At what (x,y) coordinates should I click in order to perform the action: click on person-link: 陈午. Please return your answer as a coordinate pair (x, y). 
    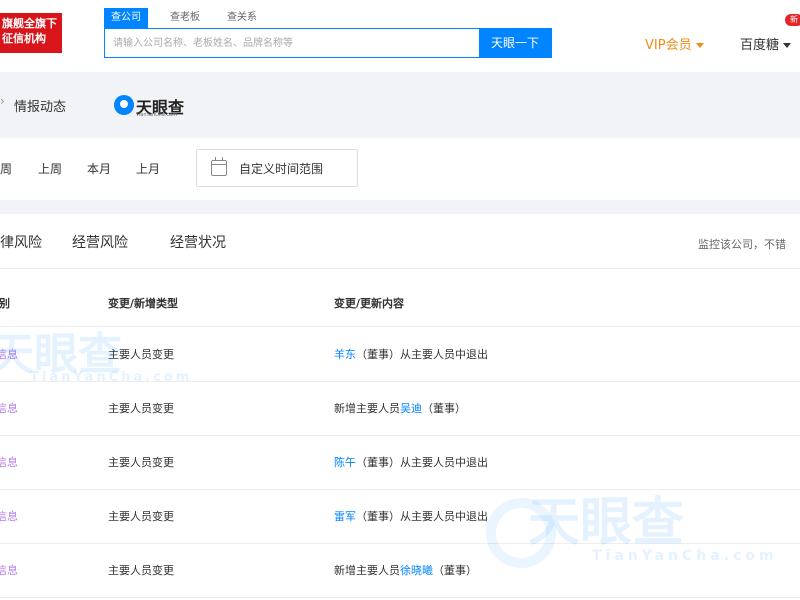
    Looking at the image, I should click on (345, 462).